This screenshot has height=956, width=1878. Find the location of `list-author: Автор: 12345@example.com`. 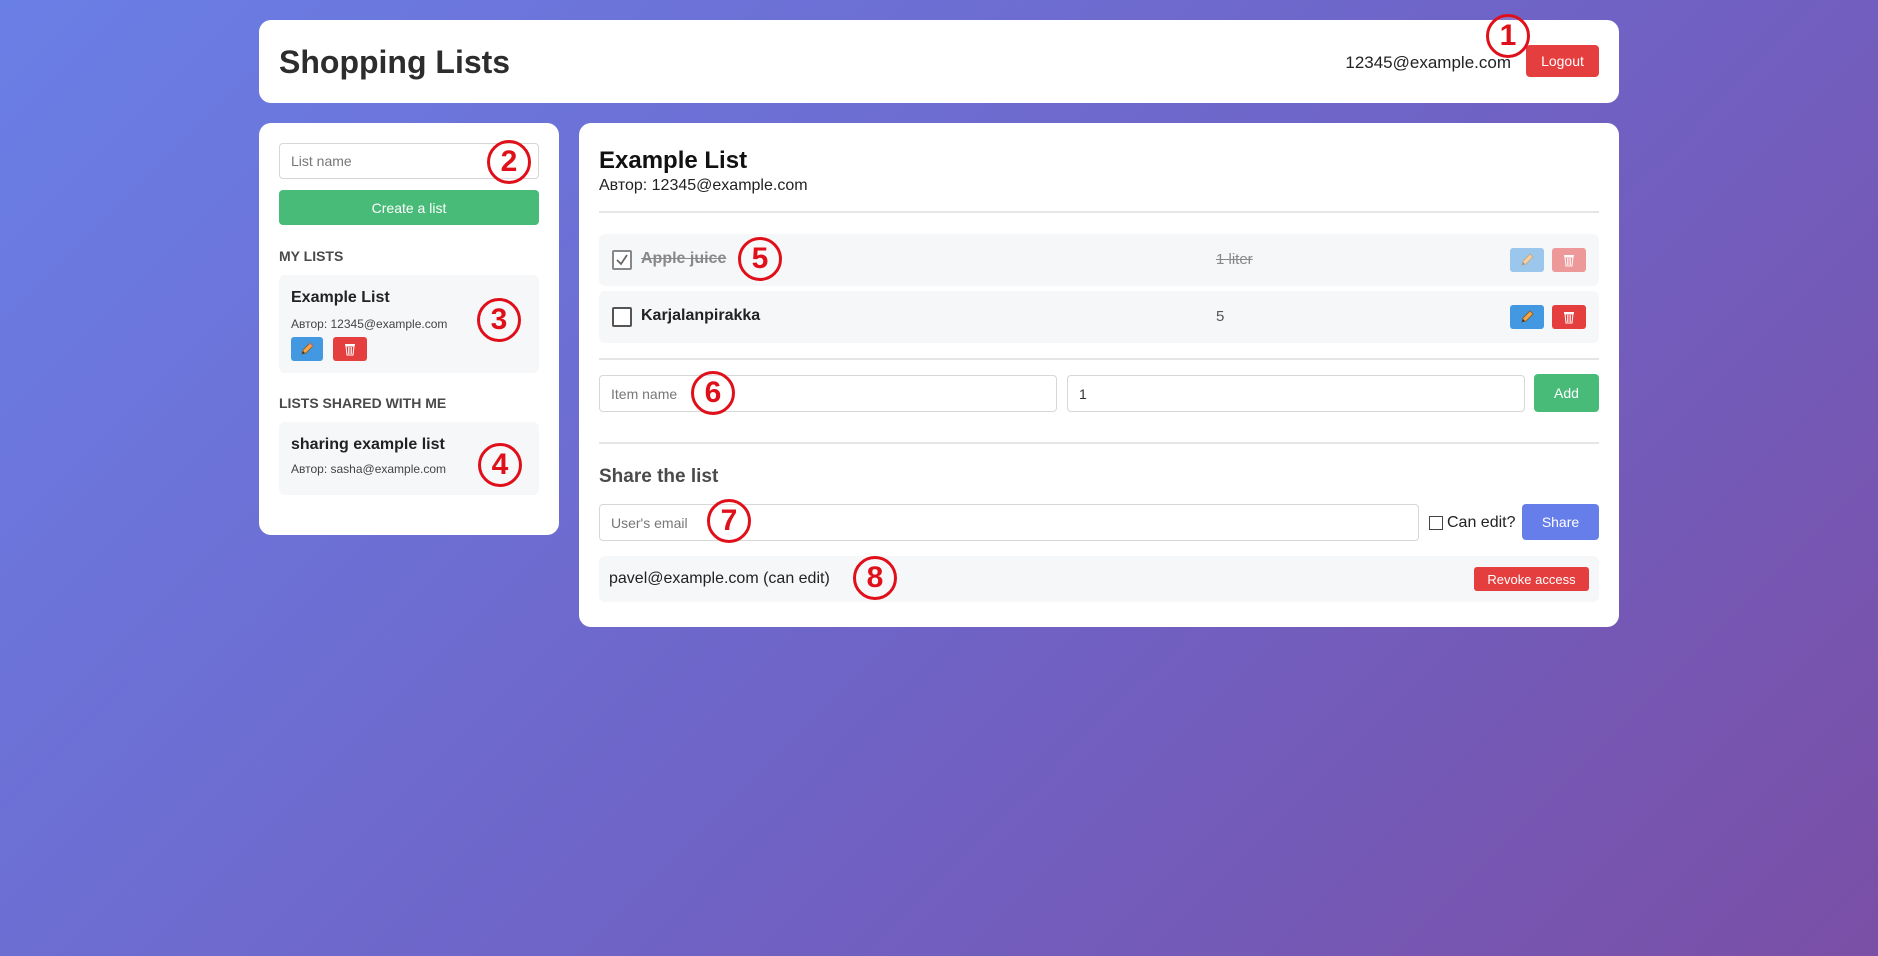

list-author: Автор: 12345@example.com is located at coordinates (703, 185).